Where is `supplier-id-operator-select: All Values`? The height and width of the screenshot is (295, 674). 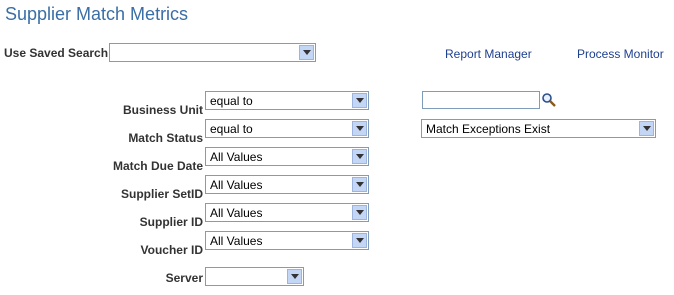 supplier-id-operator-select: All Values is located at coordinates (287, 212).